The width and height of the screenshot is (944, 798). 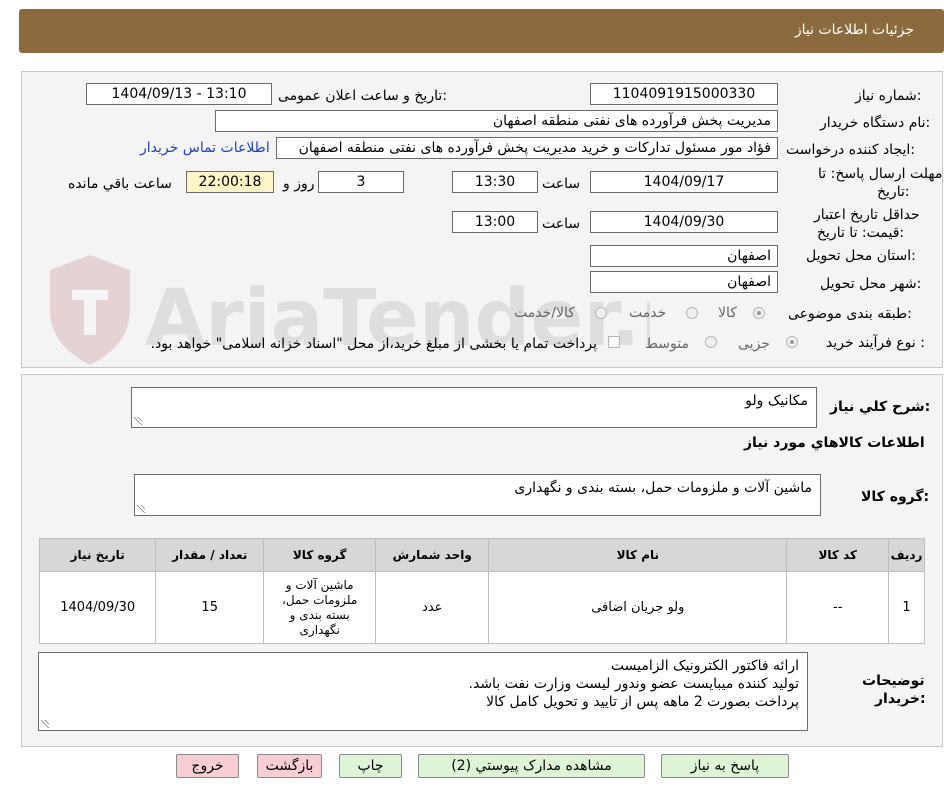 What do you see at coordinates (561, 224) in the screenshot?
I see `validity-time-label: ساعت` at bounding box center [561, 224].